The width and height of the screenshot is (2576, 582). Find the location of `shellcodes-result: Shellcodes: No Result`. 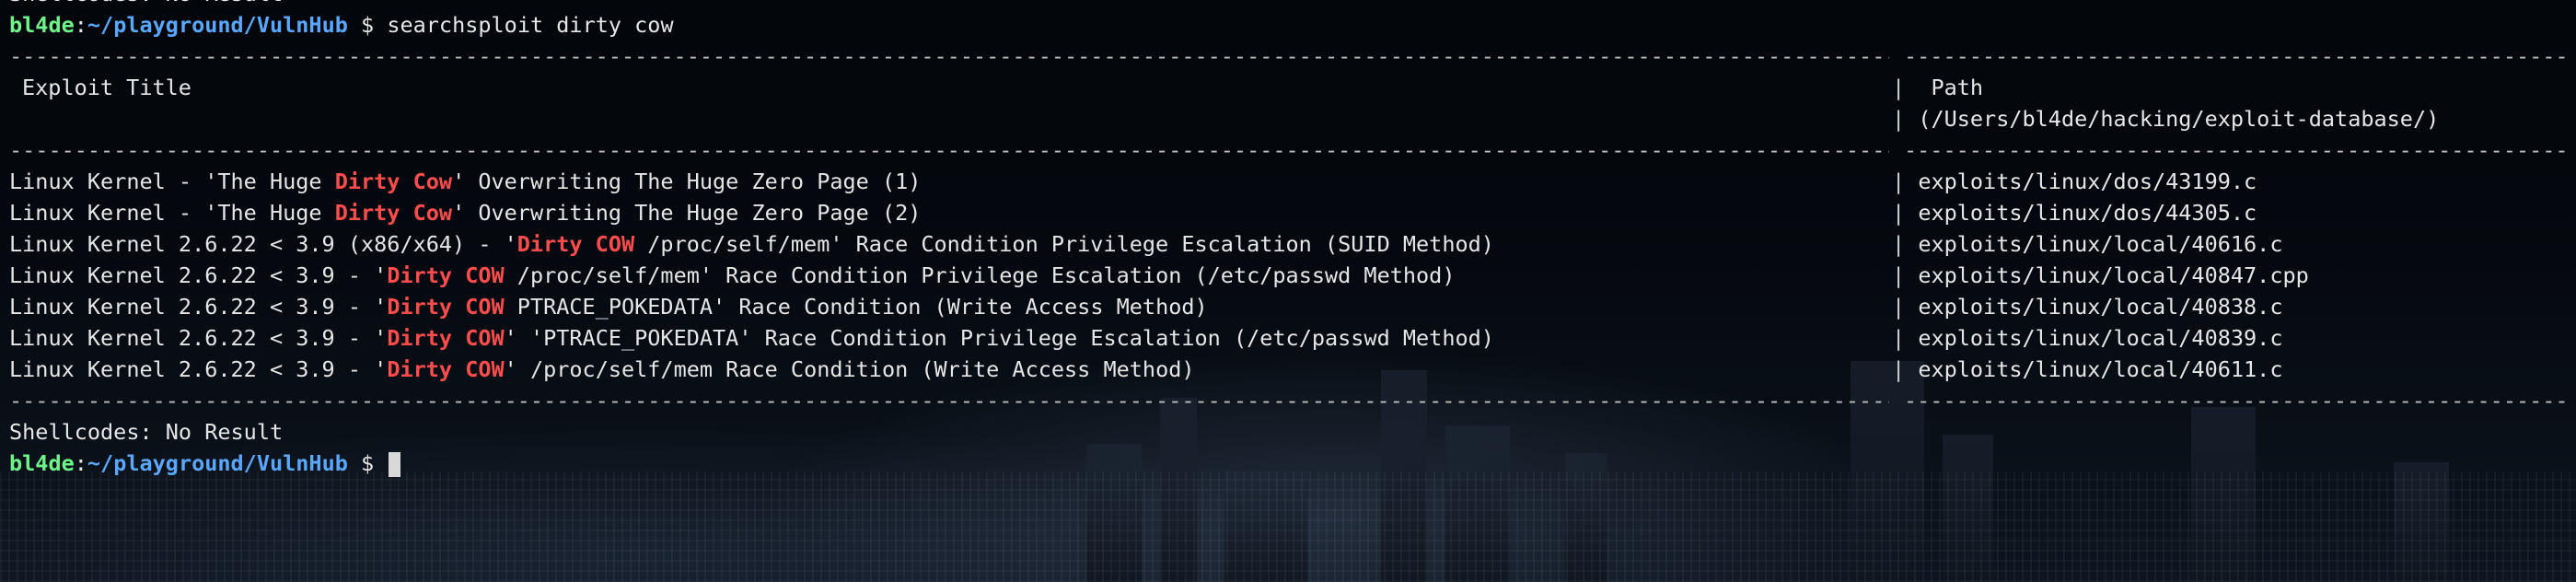

shellcodes-result: Shellcodes: No Result is located at coordinates (146, 432).